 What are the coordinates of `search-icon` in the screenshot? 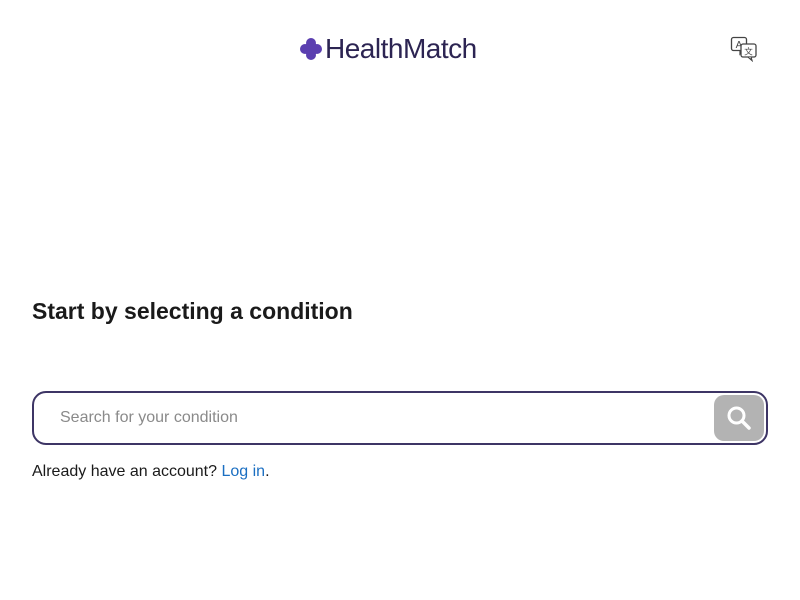 It's located at (739, 418).